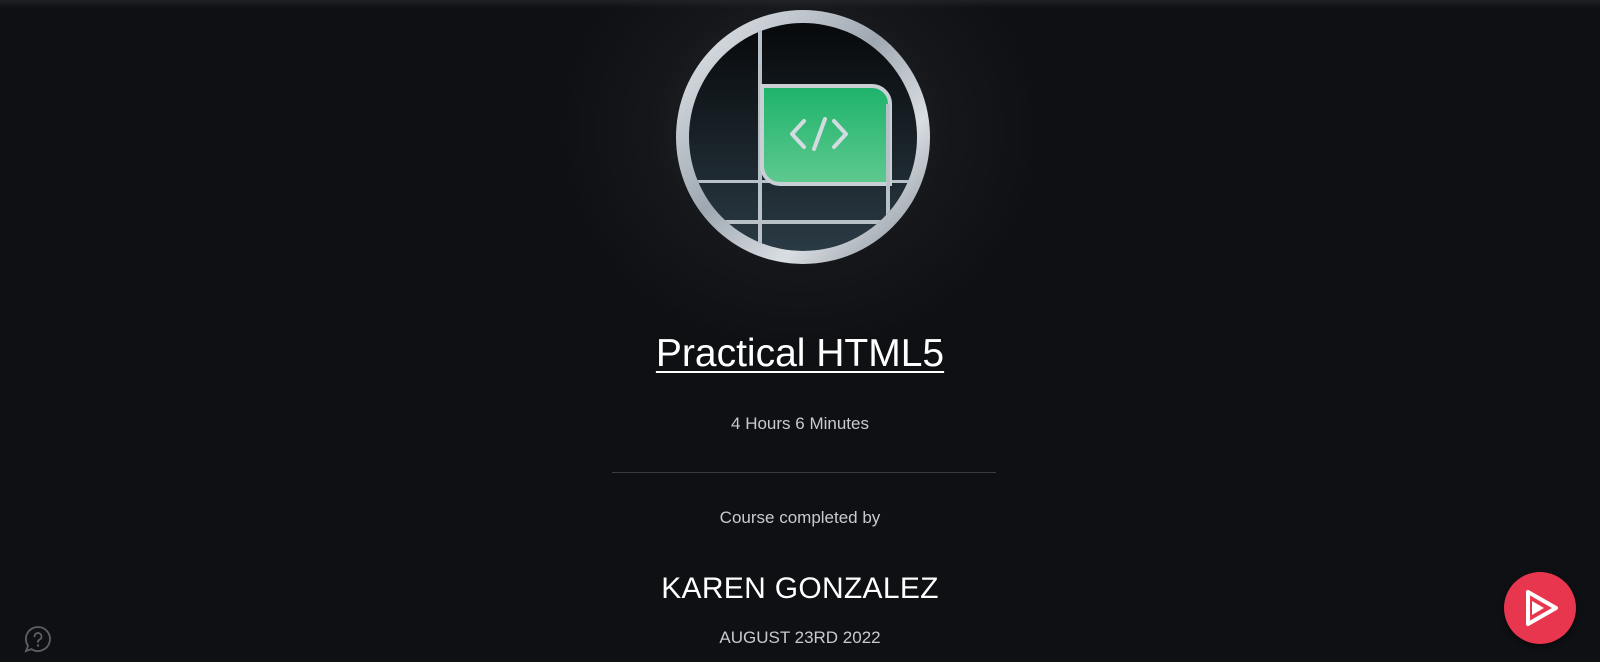 The height and width of the screenshot is (662, 1600). I want to click on course-badge, so click(803, 137).